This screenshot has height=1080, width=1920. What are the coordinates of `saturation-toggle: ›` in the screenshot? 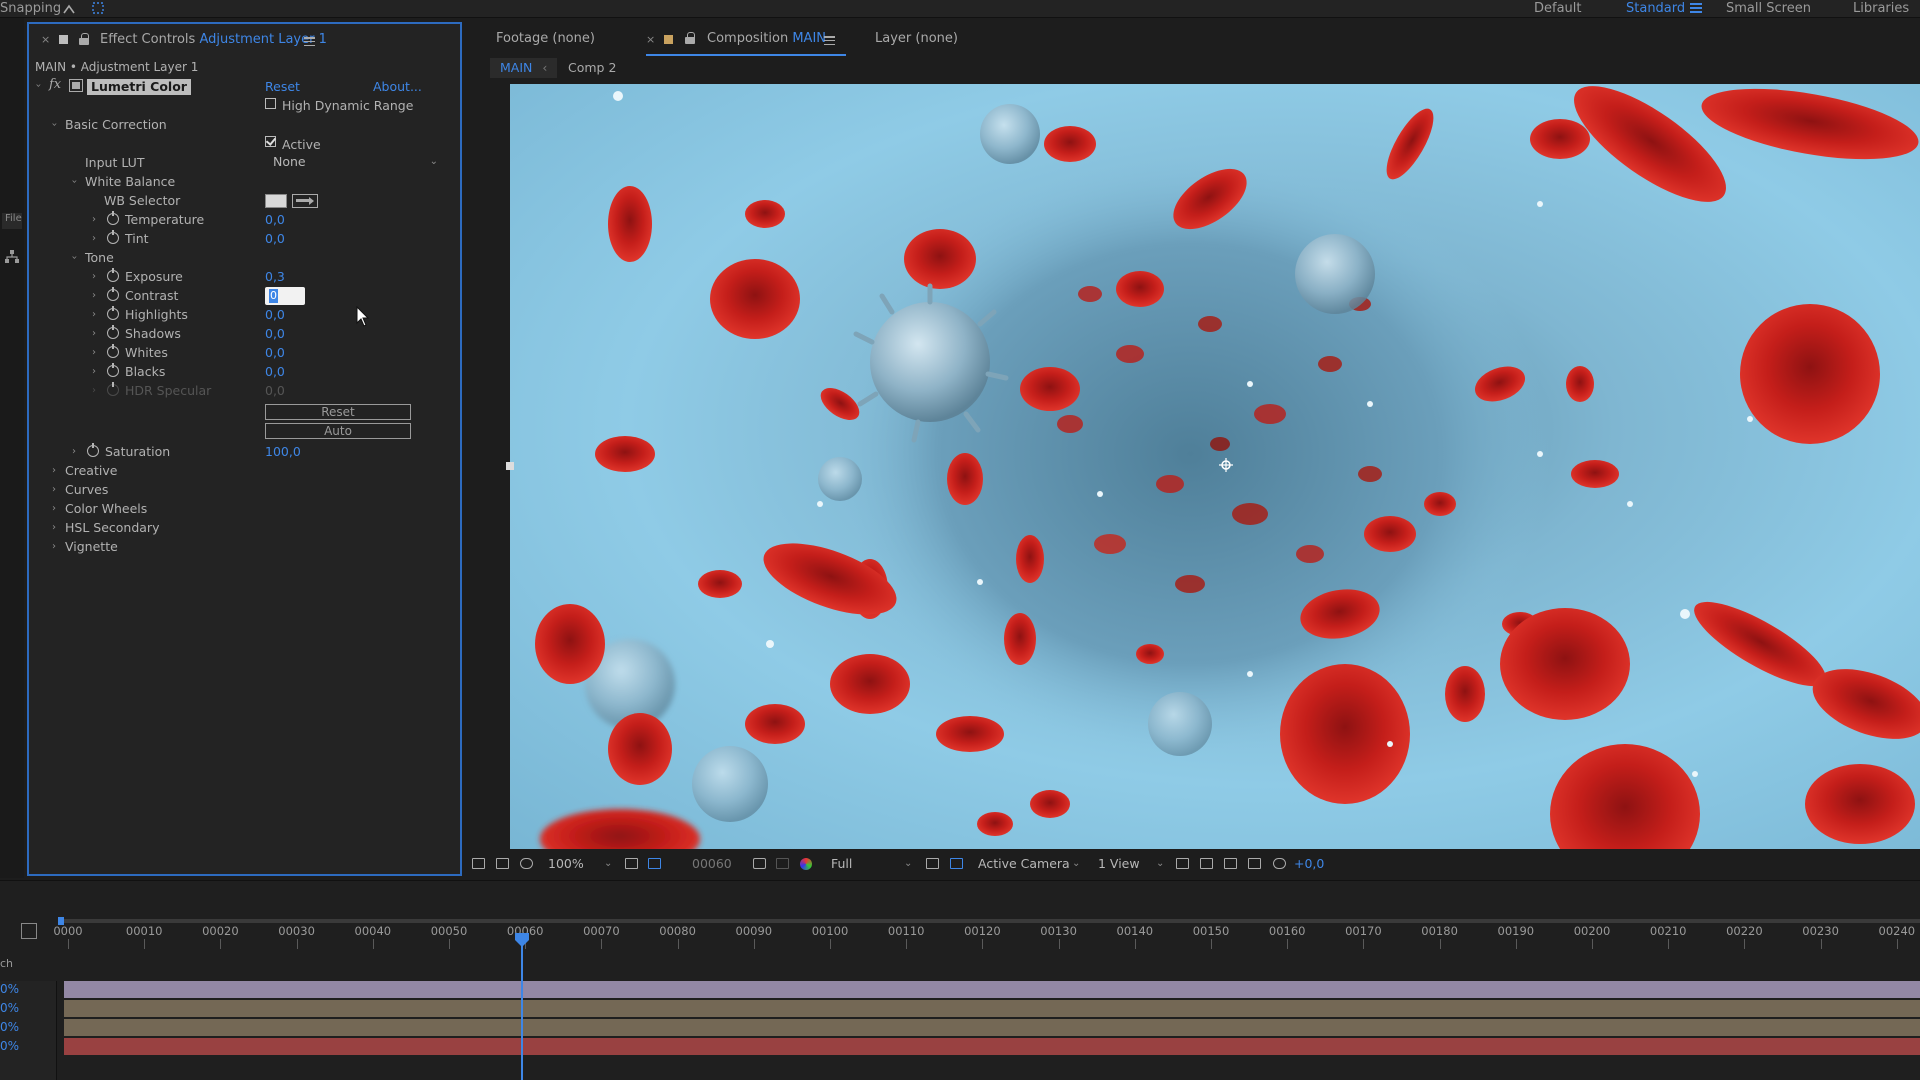 It's located at (74, 451).